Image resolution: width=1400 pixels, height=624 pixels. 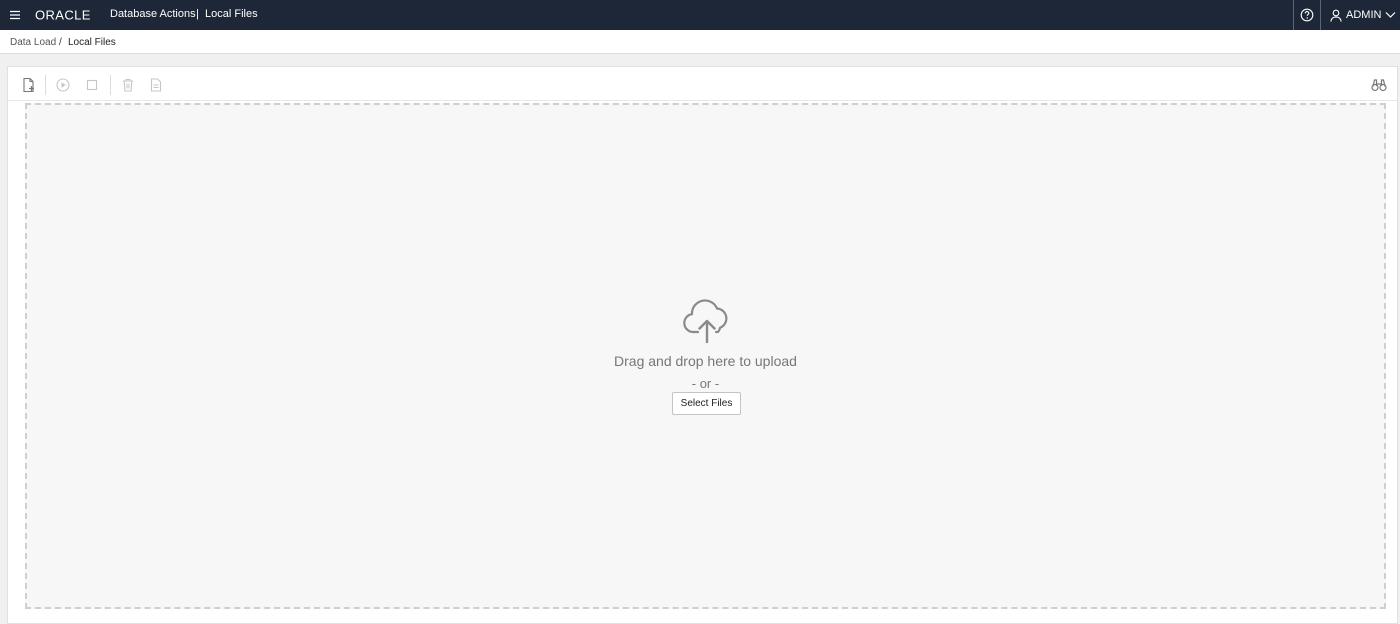 I want to click on cloud-upload-icon, so click(x=705, y=321).